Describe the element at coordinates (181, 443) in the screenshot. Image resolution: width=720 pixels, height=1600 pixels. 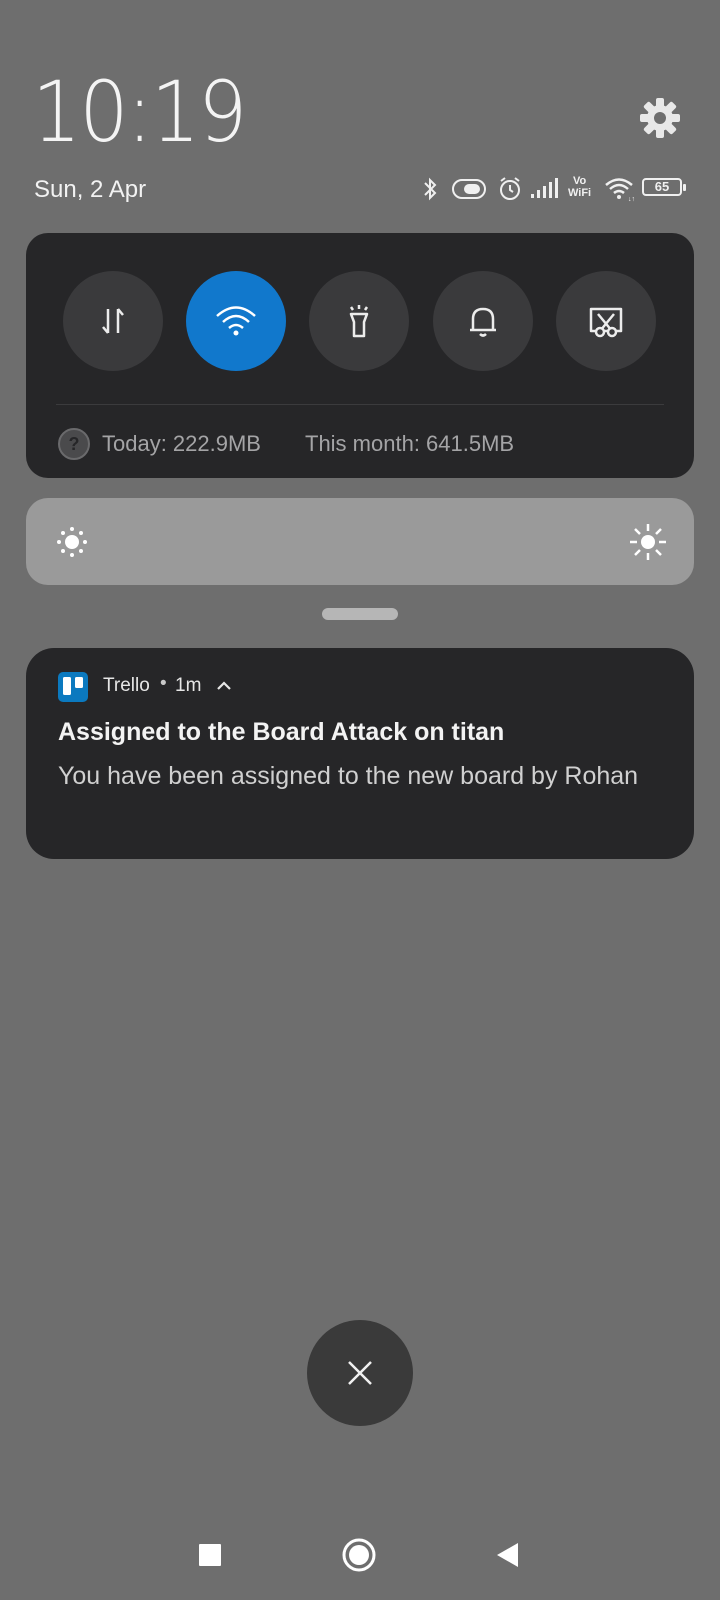
I see `usage-today: Today: 222.9MB` at that location.